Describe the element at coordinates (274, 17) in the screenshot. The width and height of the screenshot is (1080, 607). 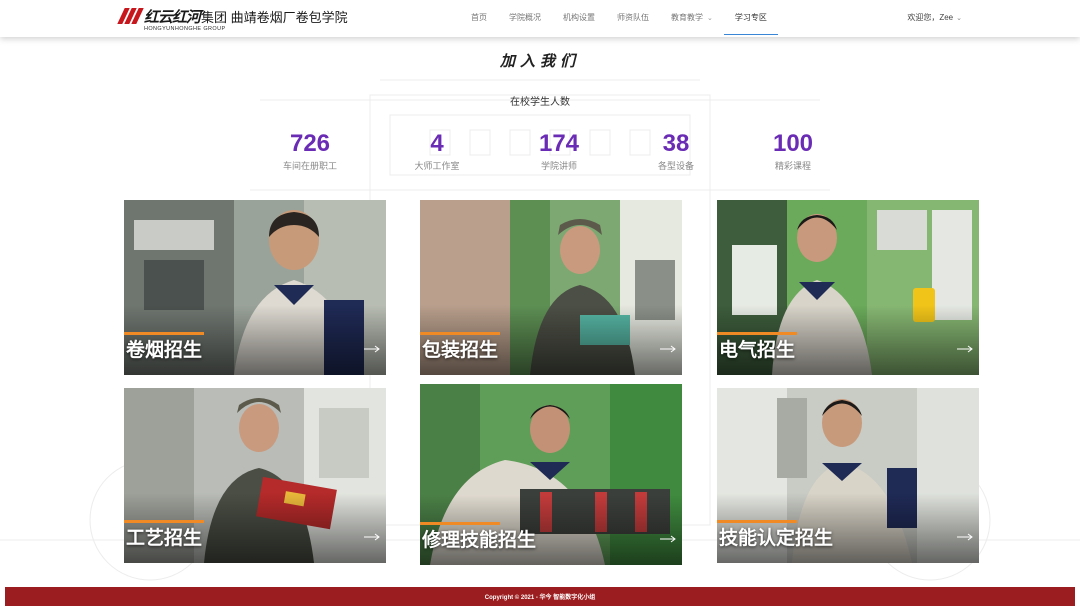
I see `logo-title: 集团 曲靖卷烟厂卷包学院` at that location.